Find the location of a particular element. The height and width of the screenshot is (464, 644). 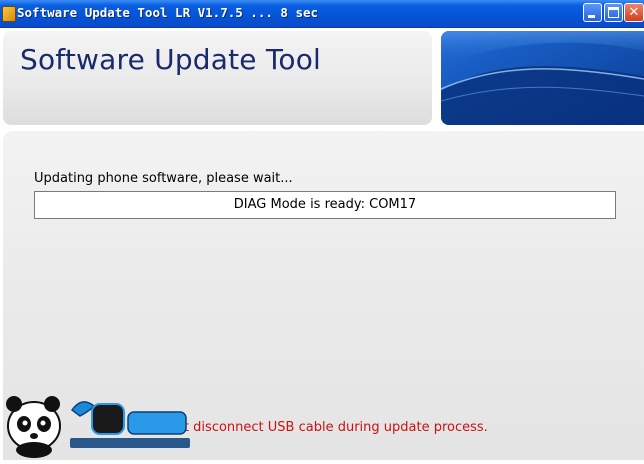

panda-logo-icon is located at coordinates (98, 427).